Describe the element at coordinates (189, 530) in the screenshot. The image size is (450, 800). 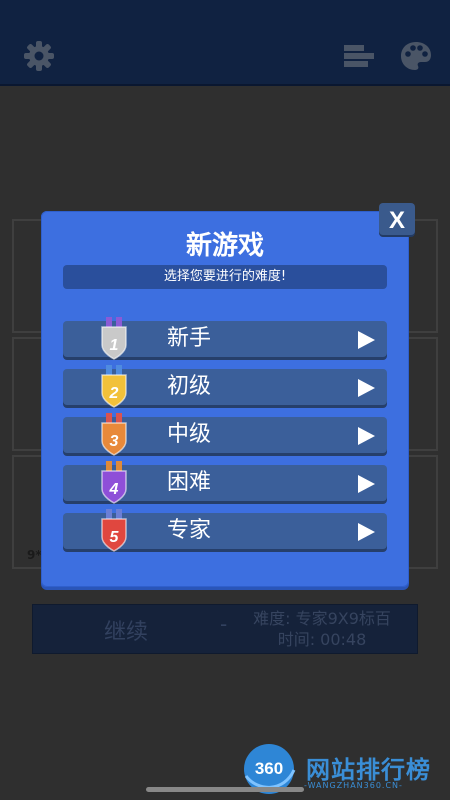
I see `level-label: 专家` at that location.